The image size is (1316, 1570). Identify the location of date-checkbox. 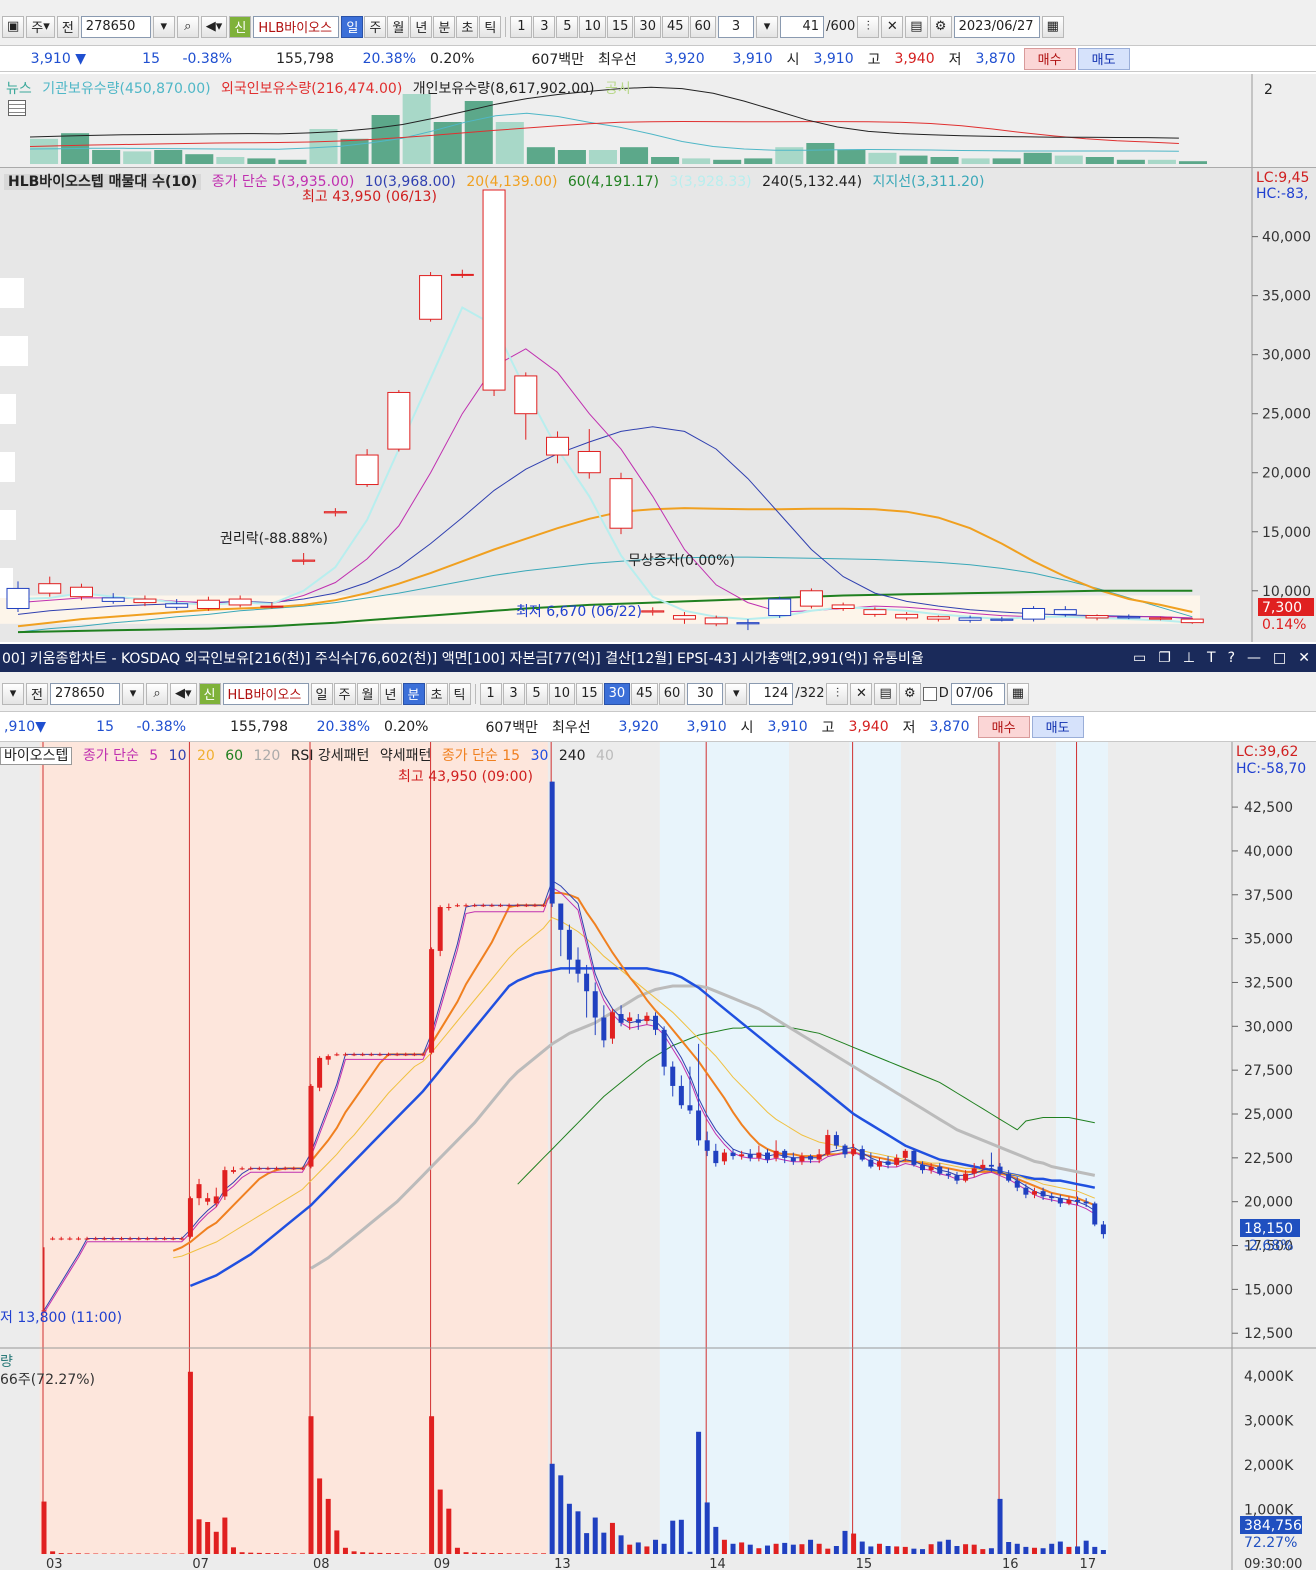
(929, 693).